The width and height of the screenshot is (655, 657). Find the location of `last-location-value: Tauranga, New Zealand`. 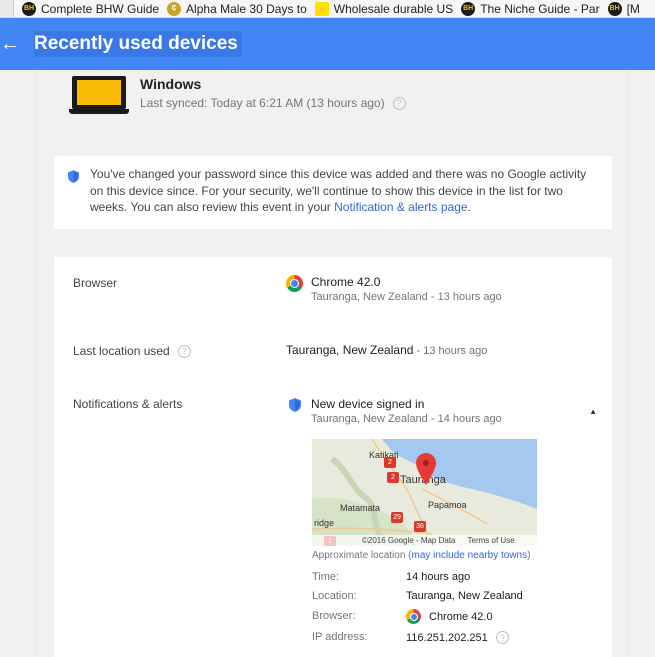

last-location-value: Tauranga, New Zealand is located at coordinates (350, 350).